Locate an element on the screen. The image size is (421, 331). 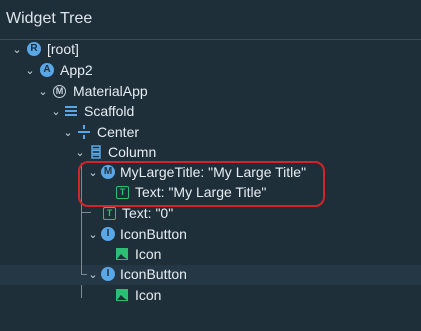
node-label: Text: "0" is located at coordinates (148, 213).